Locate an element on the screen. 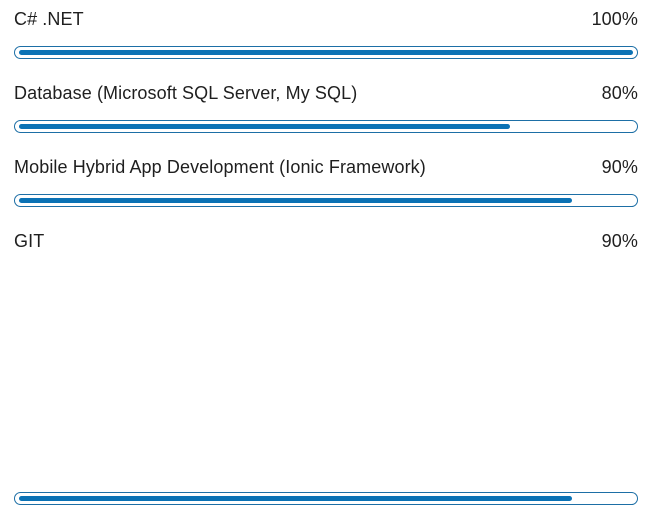 This screenshot has height=505, width=654. skill-label: C# .NET is located at coordinates (49, 19).